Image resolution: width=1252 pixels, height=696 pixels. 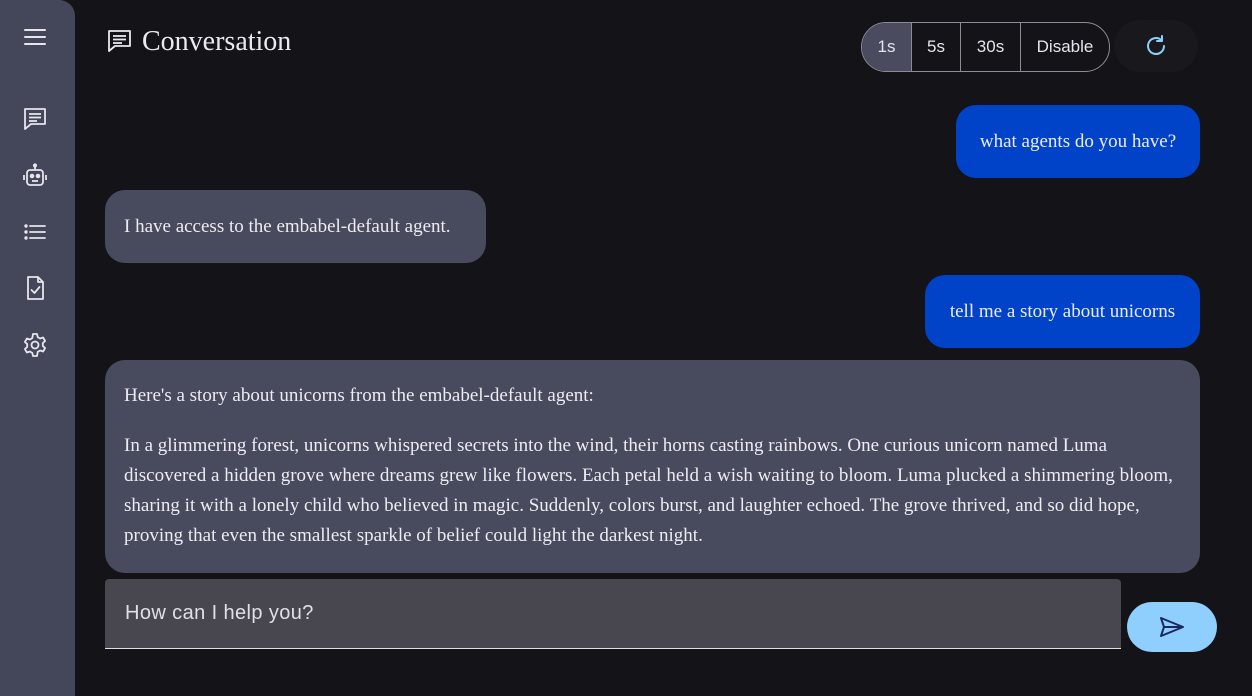 I want to click on menu-icon, so click(x=35, y=37).